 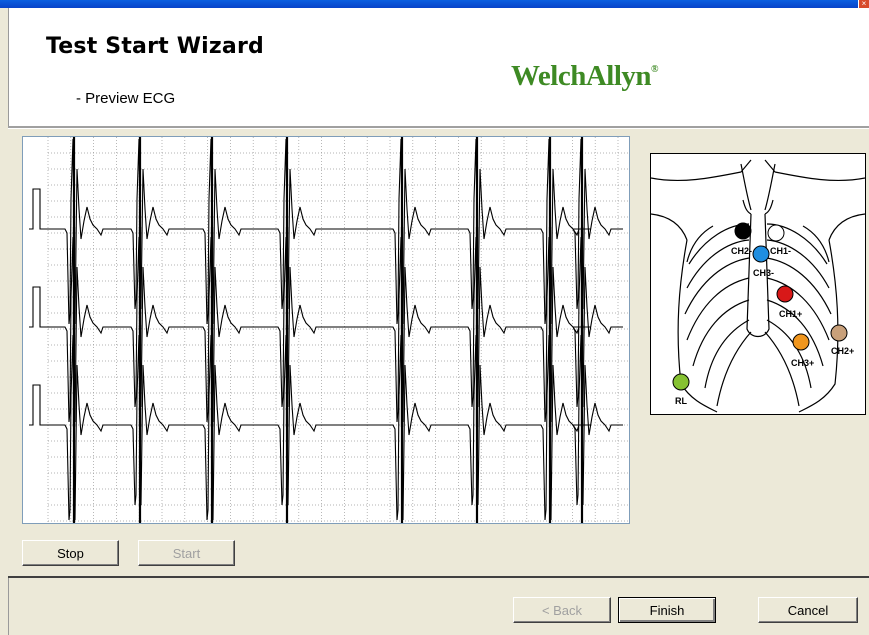 I want to click on logo-text: WelchAllyn, so click(x=581, y=76).